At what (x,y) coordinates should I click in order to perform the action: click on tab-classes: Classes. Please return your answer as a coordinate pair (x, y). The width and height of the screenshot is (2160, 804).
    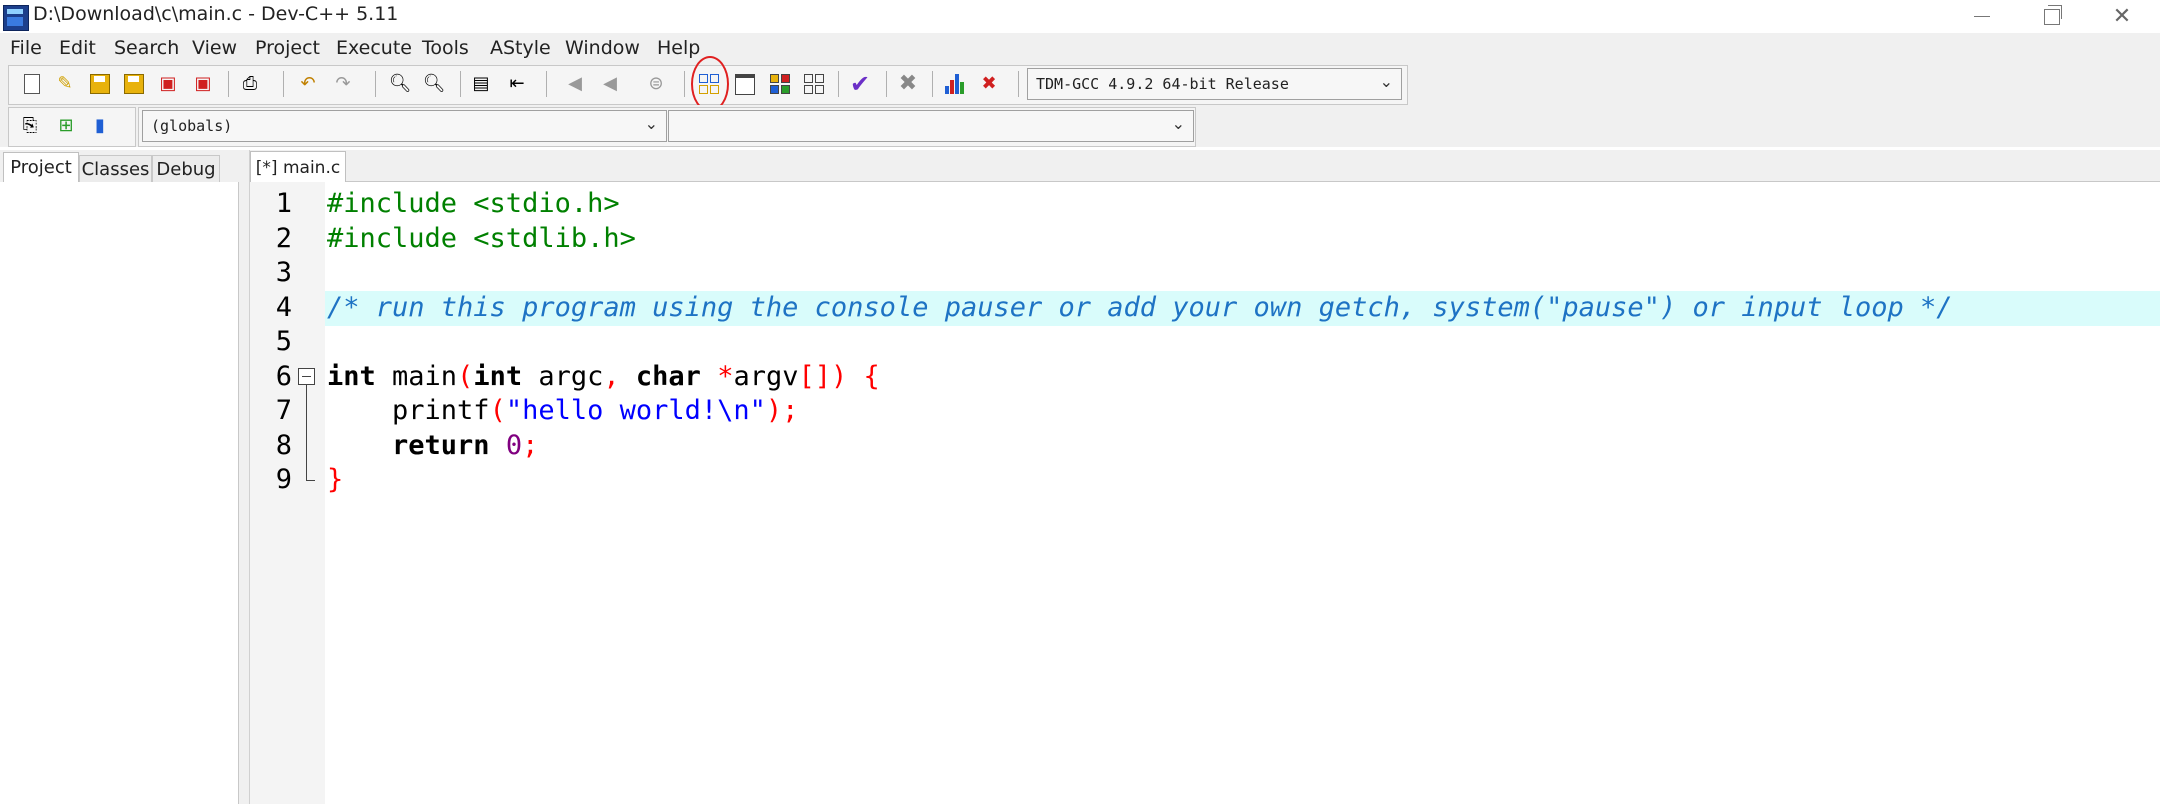
    Looking at the image, I should click on (115, 168).